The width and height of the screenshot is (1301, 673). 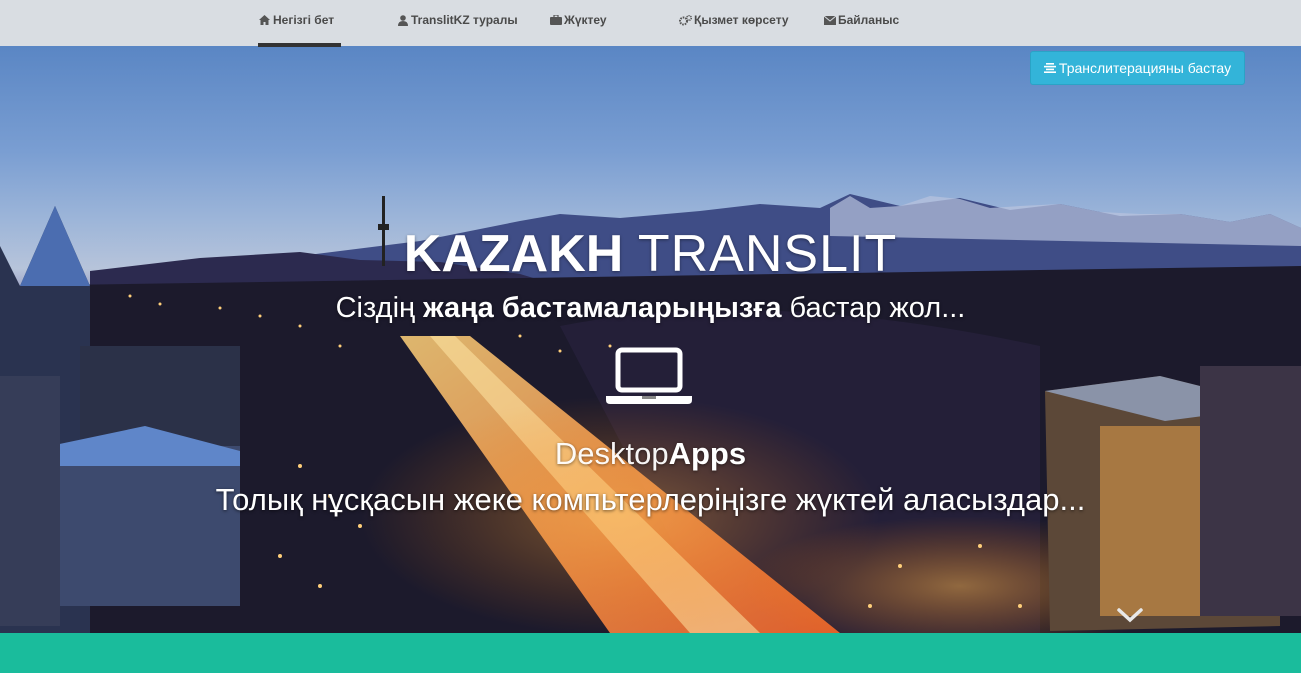 I want to click on nav-item-contact: Байланыс, so click(x=861, y=20).